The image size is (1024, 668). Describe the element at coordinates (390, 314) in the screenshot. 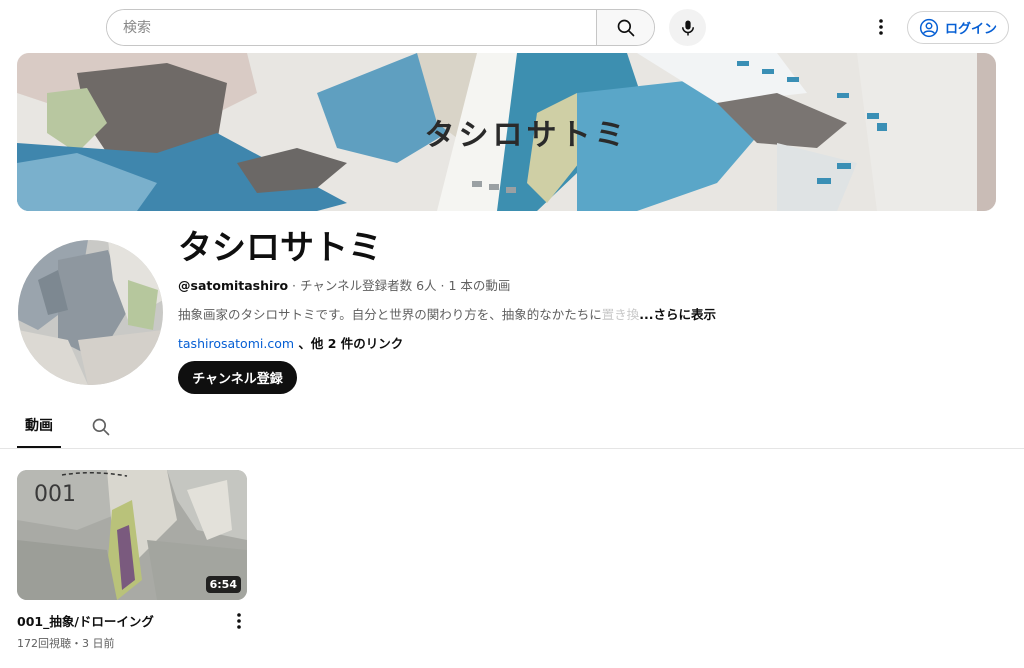

I see `description-text: 抽象画家のタシロサトミです。自分と世界の関わり方を、抽象的なかたちに` at that location.